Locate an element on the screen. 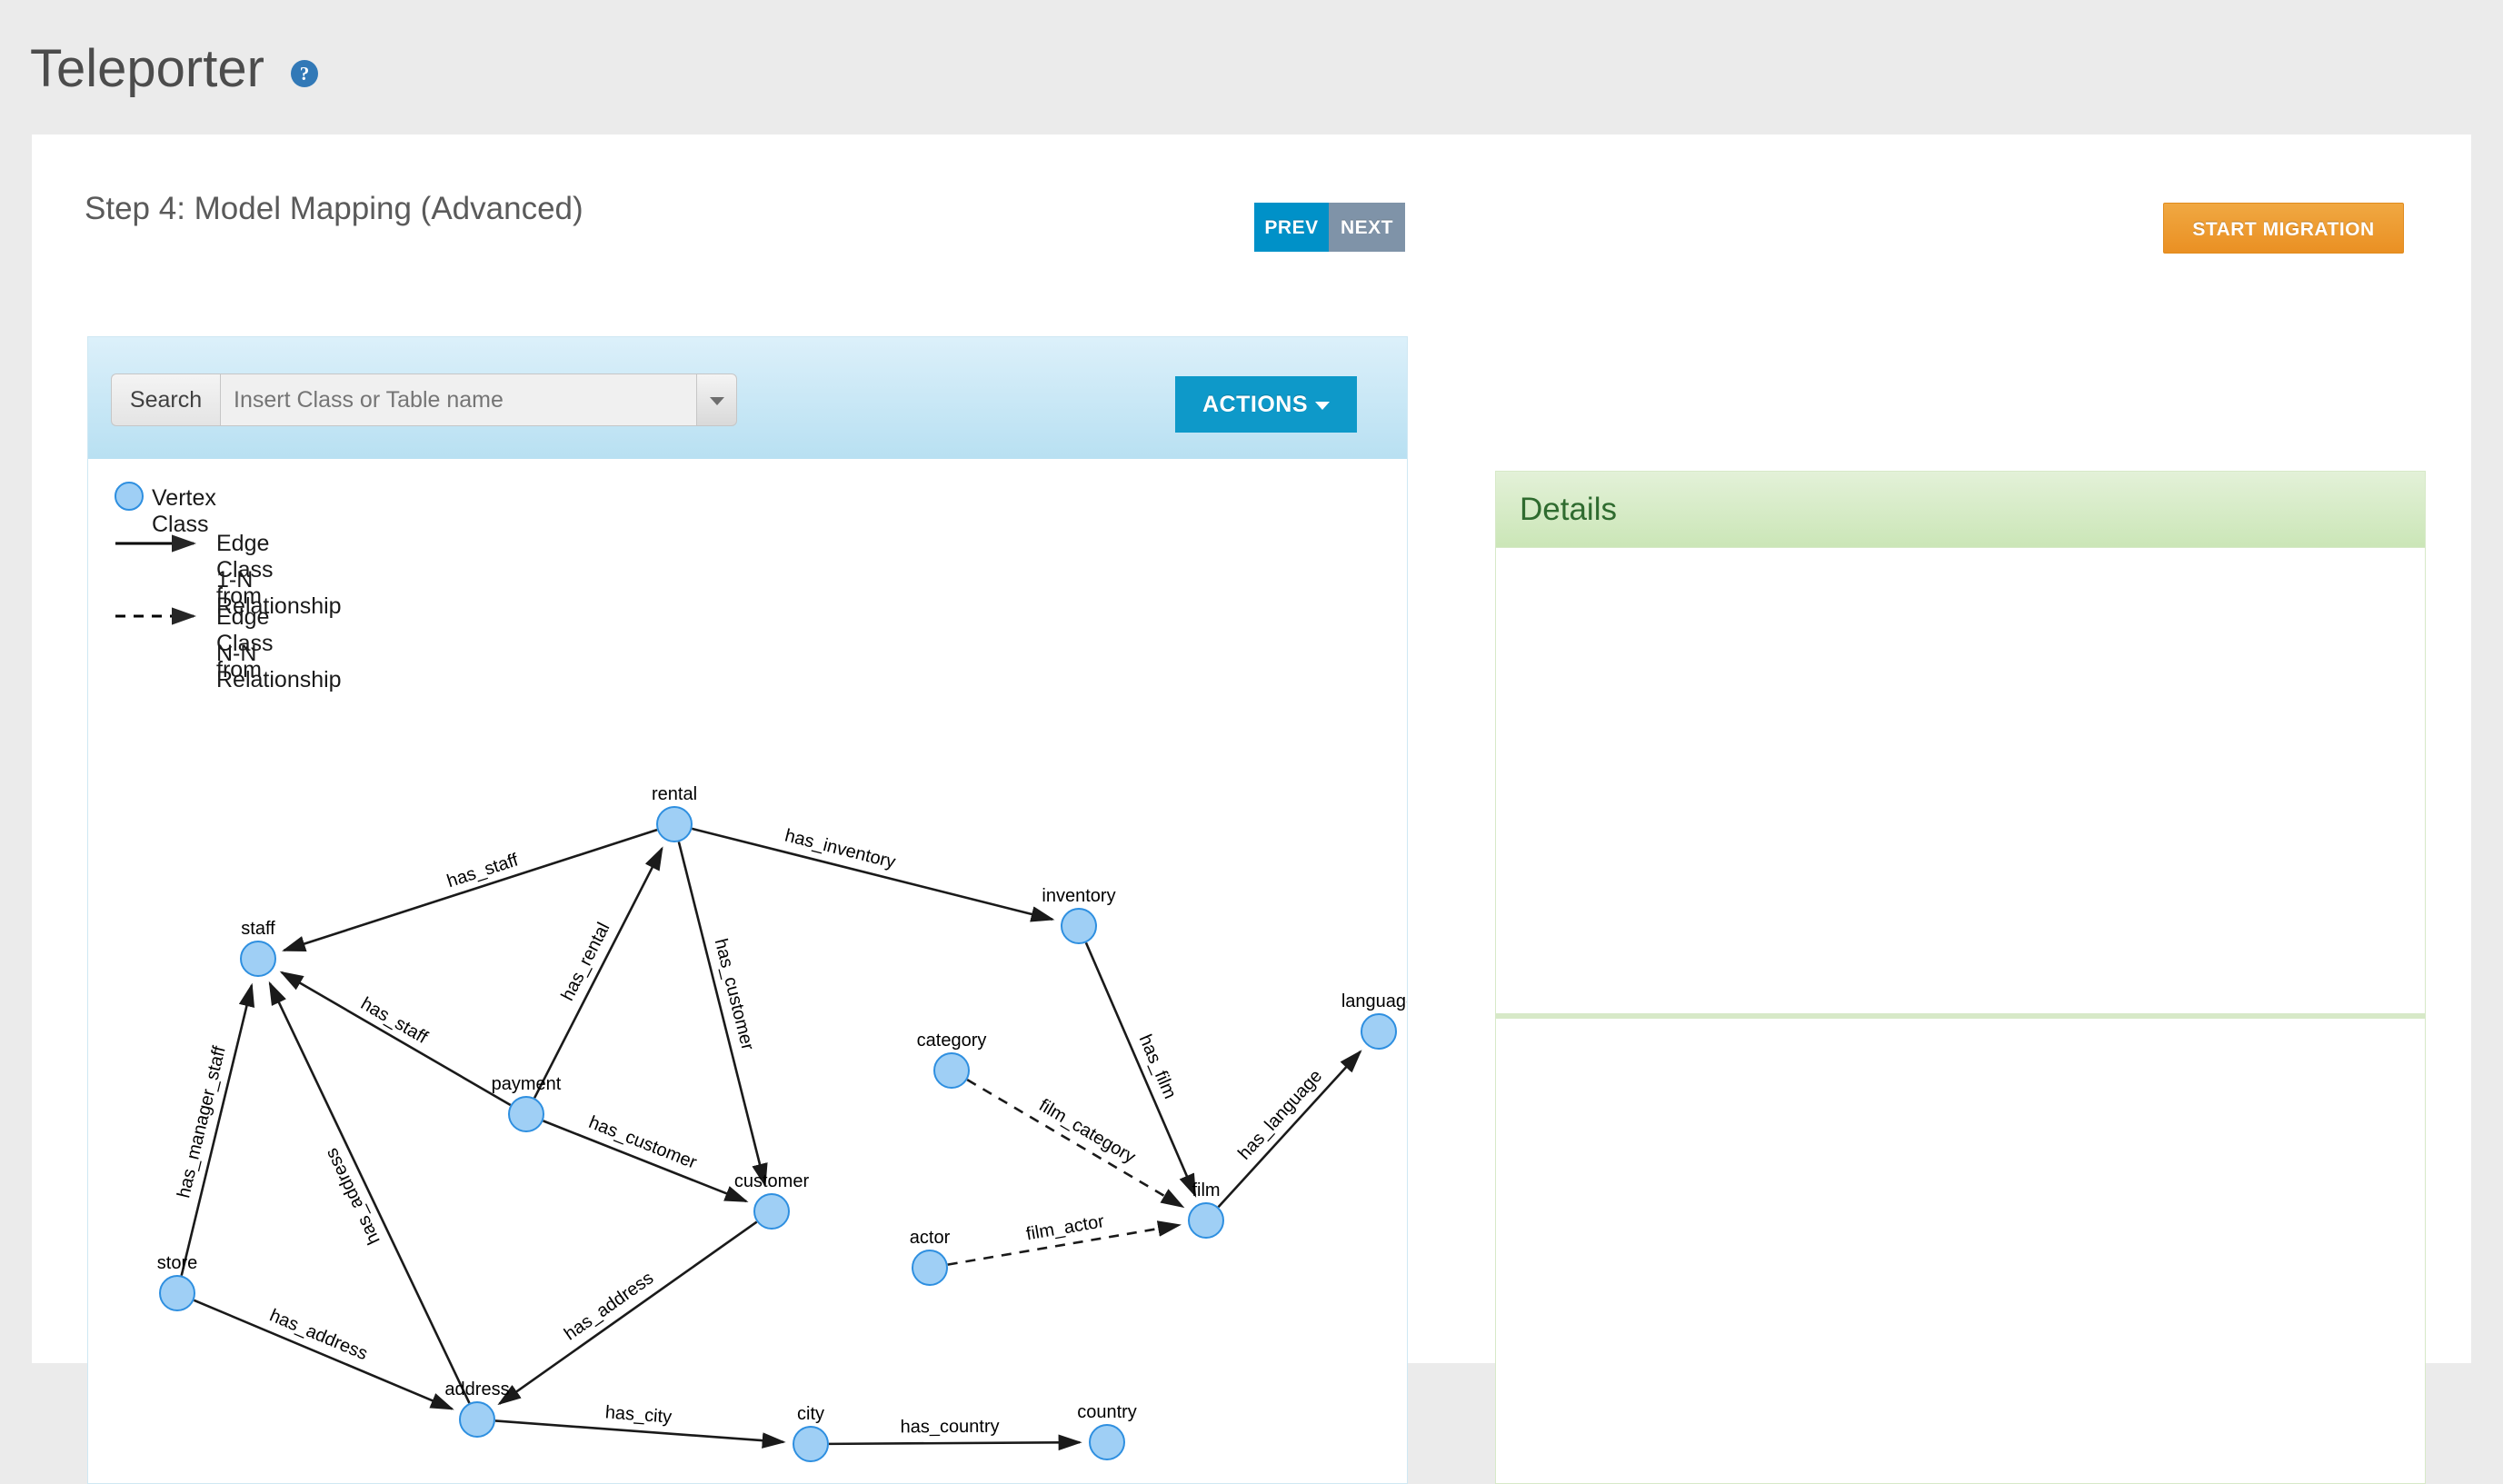  graph-node: staff is located at coordinates (258, 948).